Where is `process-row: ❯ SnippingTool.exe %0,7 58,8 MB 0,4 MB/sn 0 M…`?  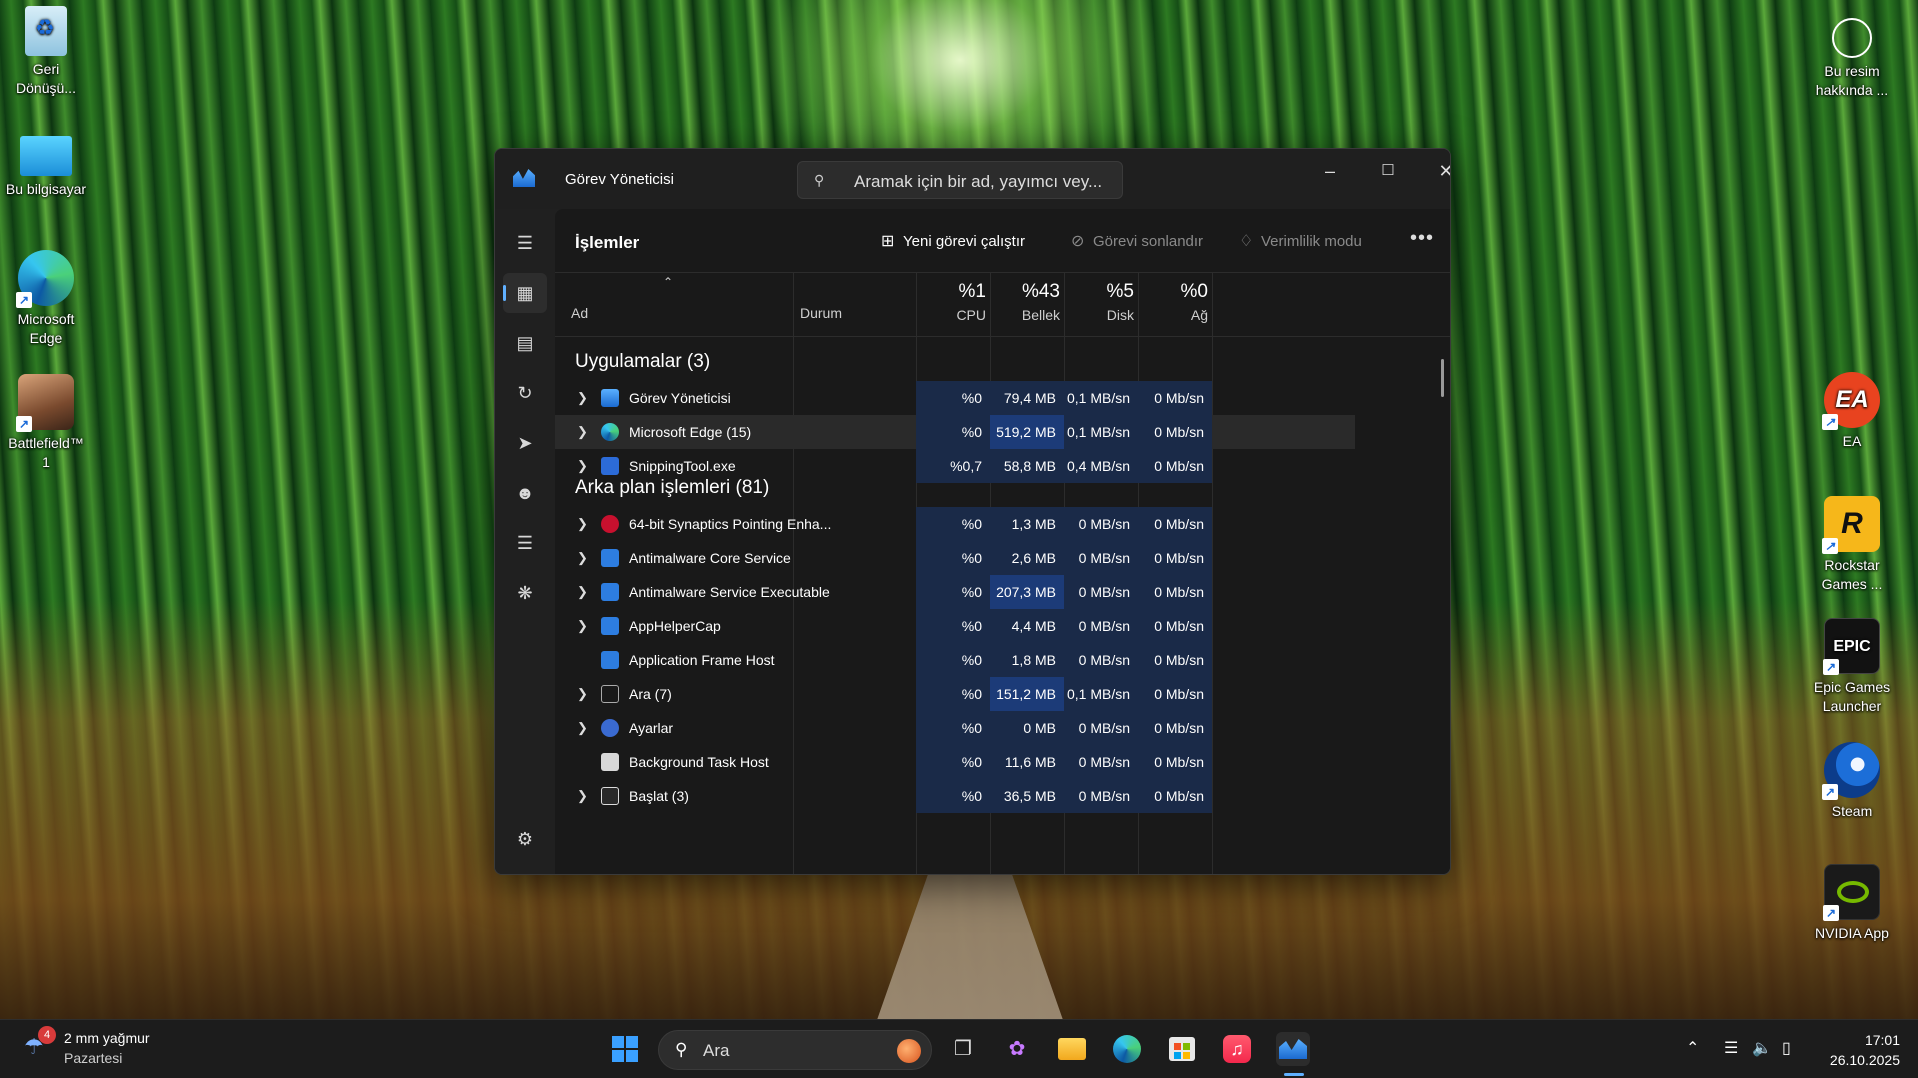
process-row: ❯ SnippingTool.exe %0,7 58,8 MB 0,4 MB/sn 0 M… is located at coordinates (955, 466).